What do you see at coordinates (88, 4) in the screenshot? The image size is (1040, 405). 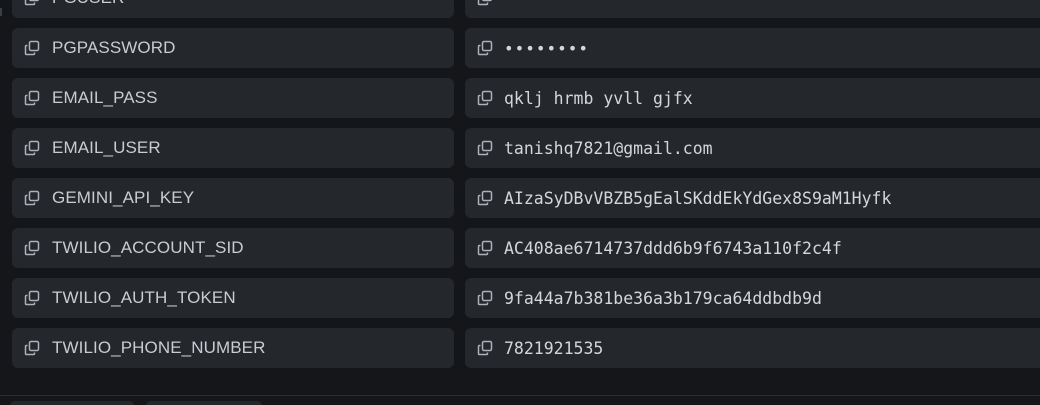 I see `env-key-label: PGUSER` at bounding box center [88, 4].